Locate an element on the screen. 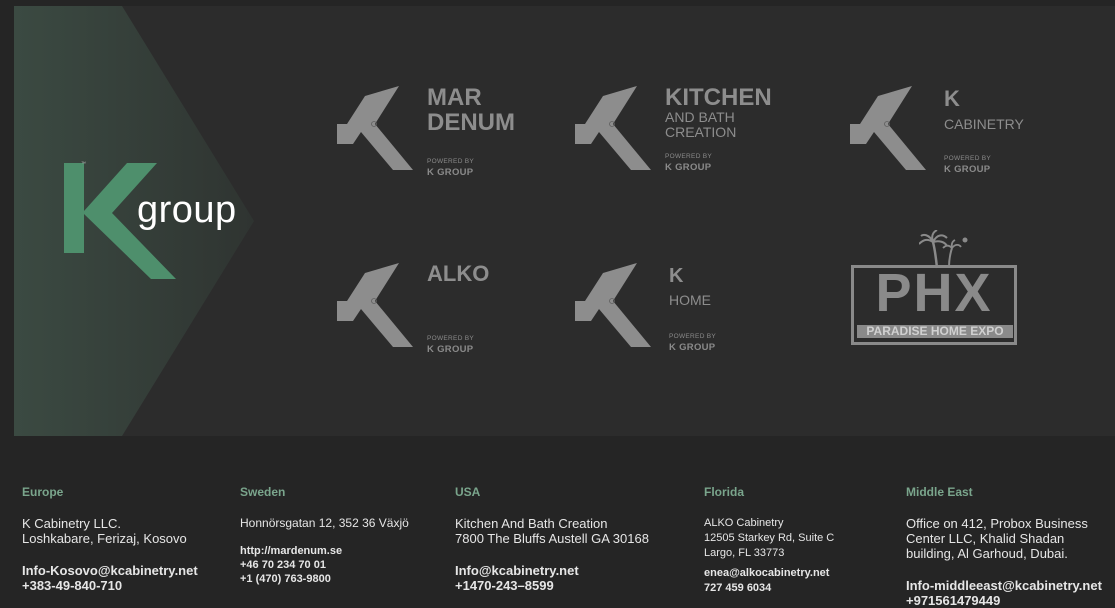 This screenshot has height=608, width=1115. phx-tagline: PARADISE HOME EXPO is located at coordinates (935, 331).